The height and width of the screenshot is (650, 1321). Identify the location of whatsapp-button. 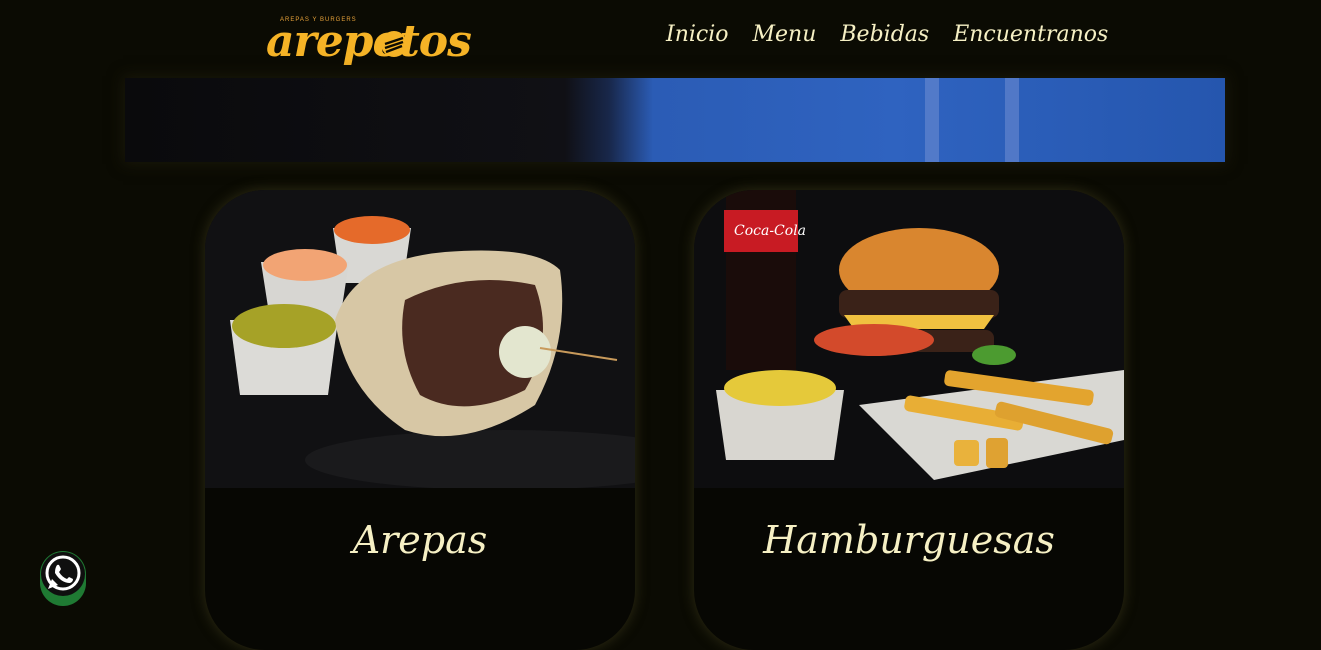
(63, 578).